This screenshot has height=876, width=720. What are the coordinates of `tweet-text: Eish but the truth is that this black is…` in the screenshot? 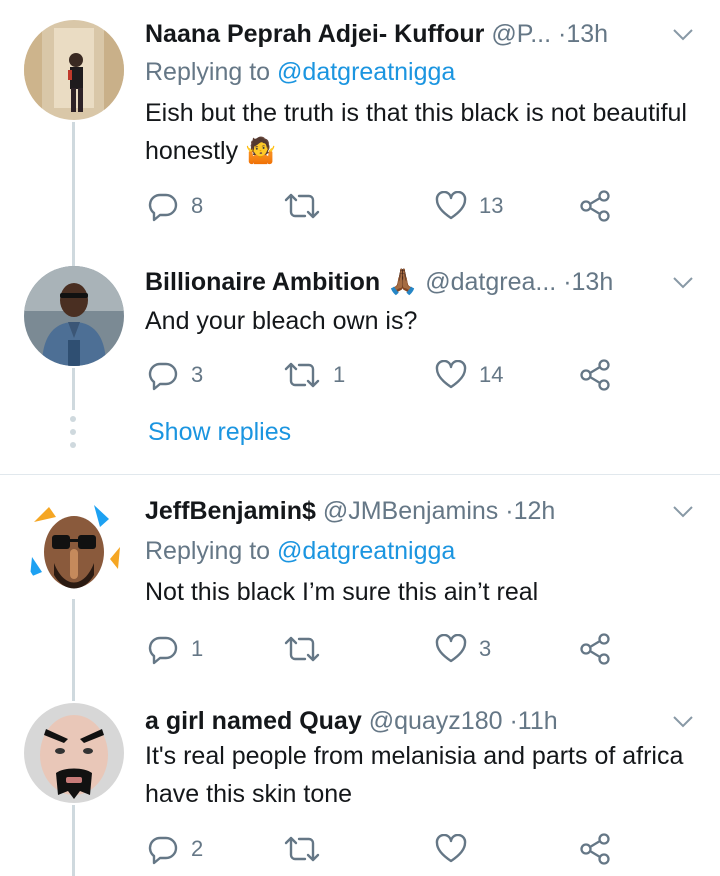 It's located at (416, 132).